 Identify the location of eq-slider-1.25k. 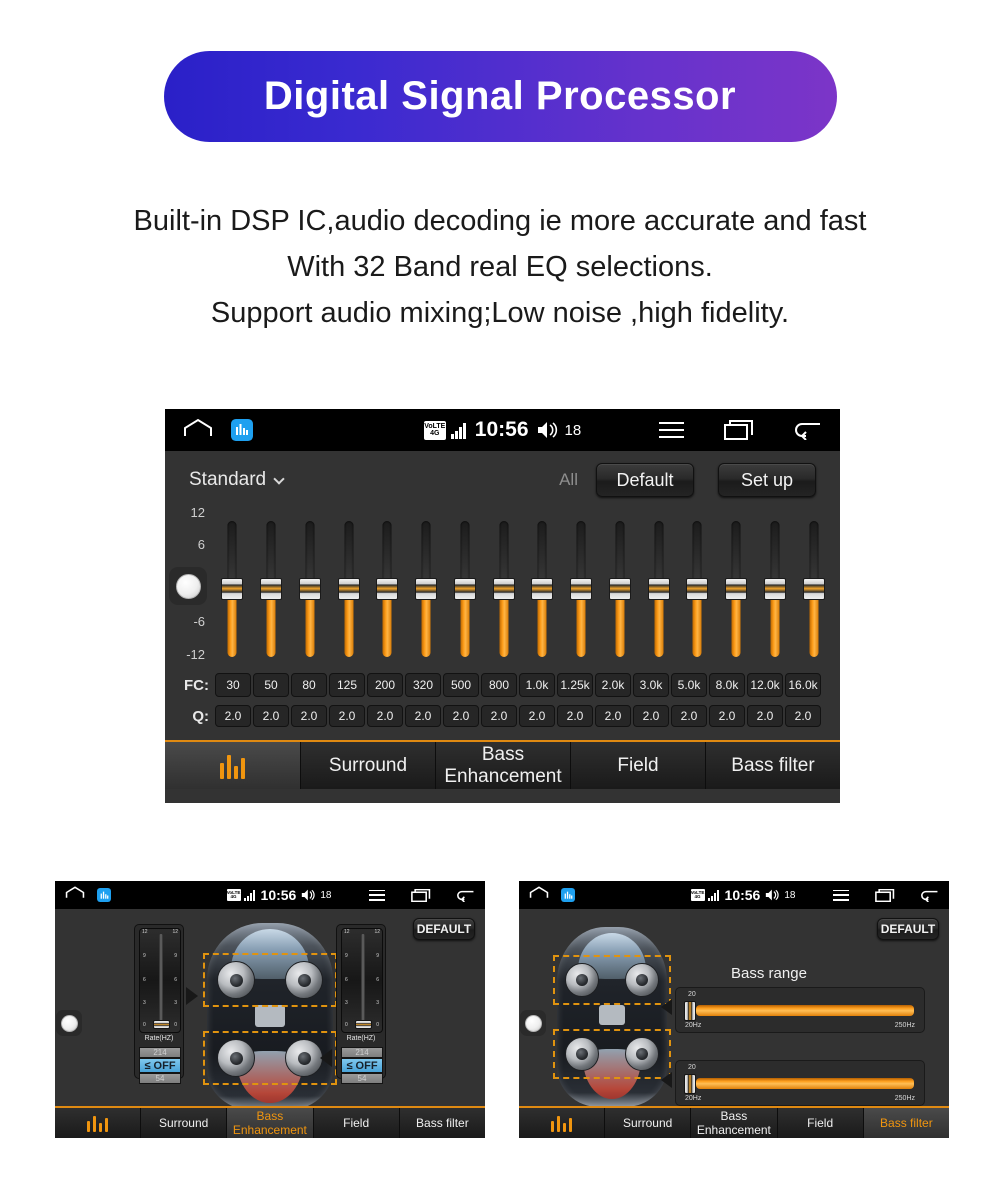
(581, 589).